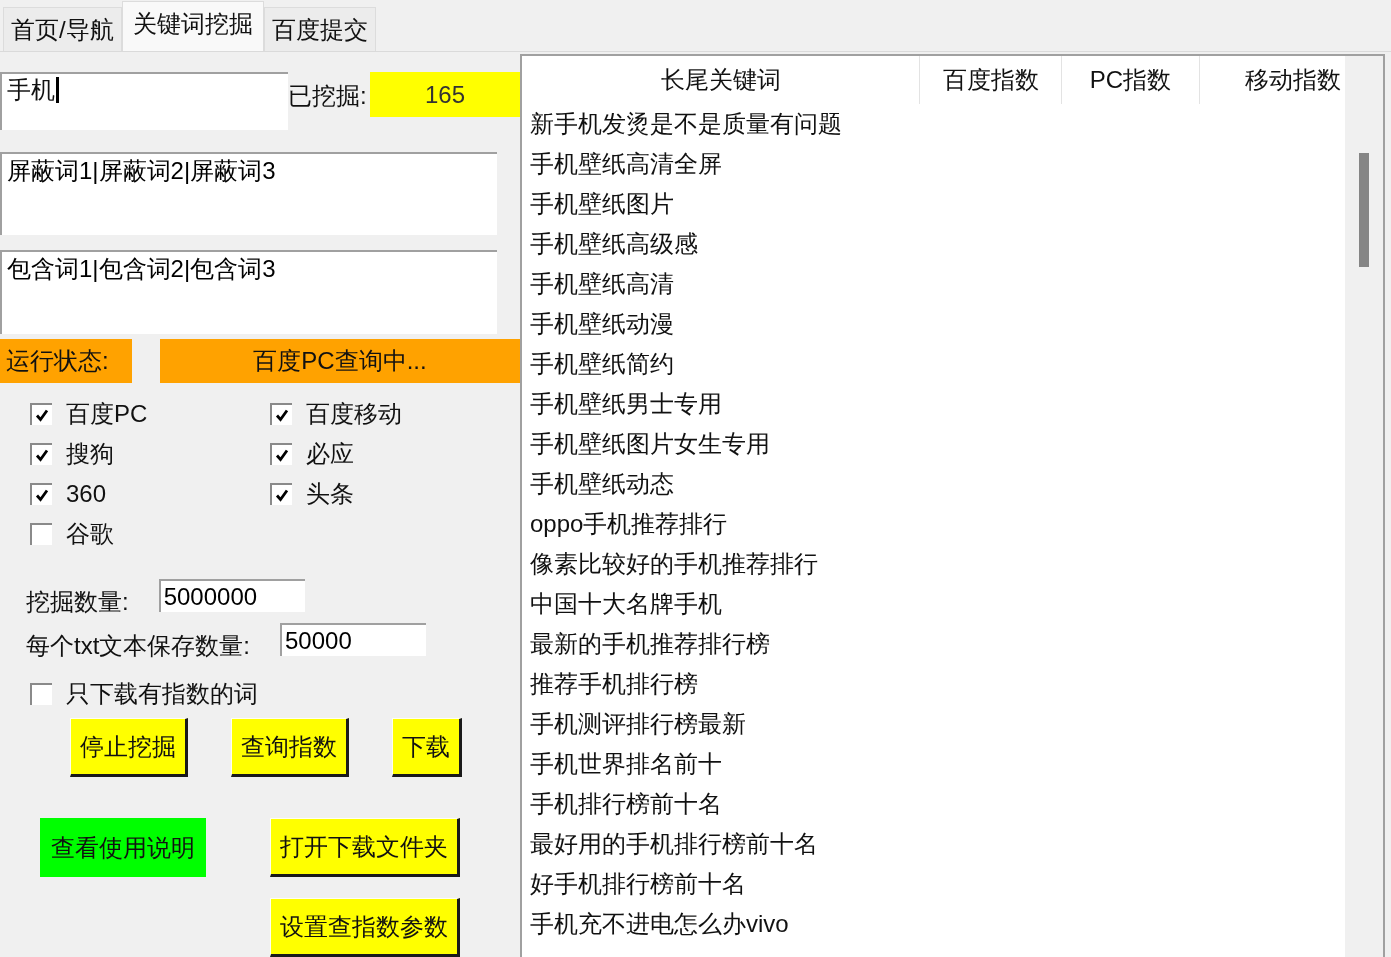  What do you see at coordinates (650, 444) in the screenshot?
I see `table-cell-text: 手机壁纸图片女生专用` at bounding box center [650, 444].